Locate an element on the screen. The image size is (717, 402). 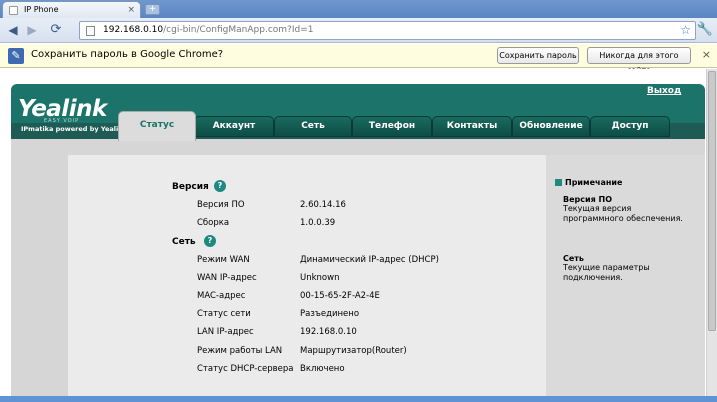
note-network-title: Сеть is located at coordinates (573, 258).